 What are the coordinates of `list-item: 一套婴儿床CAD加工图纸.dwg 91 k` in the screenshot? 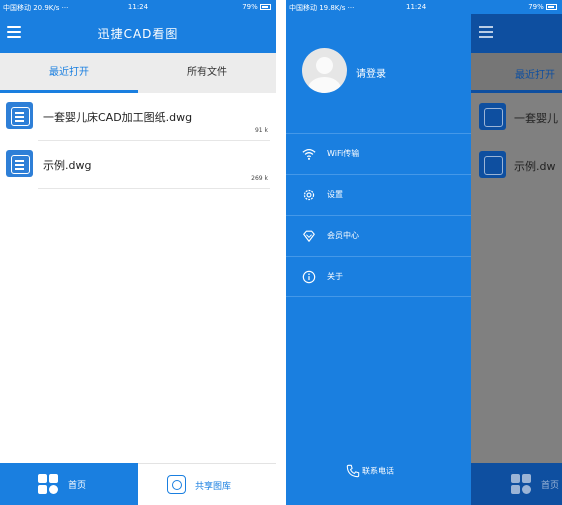 It's located at (138, 117).